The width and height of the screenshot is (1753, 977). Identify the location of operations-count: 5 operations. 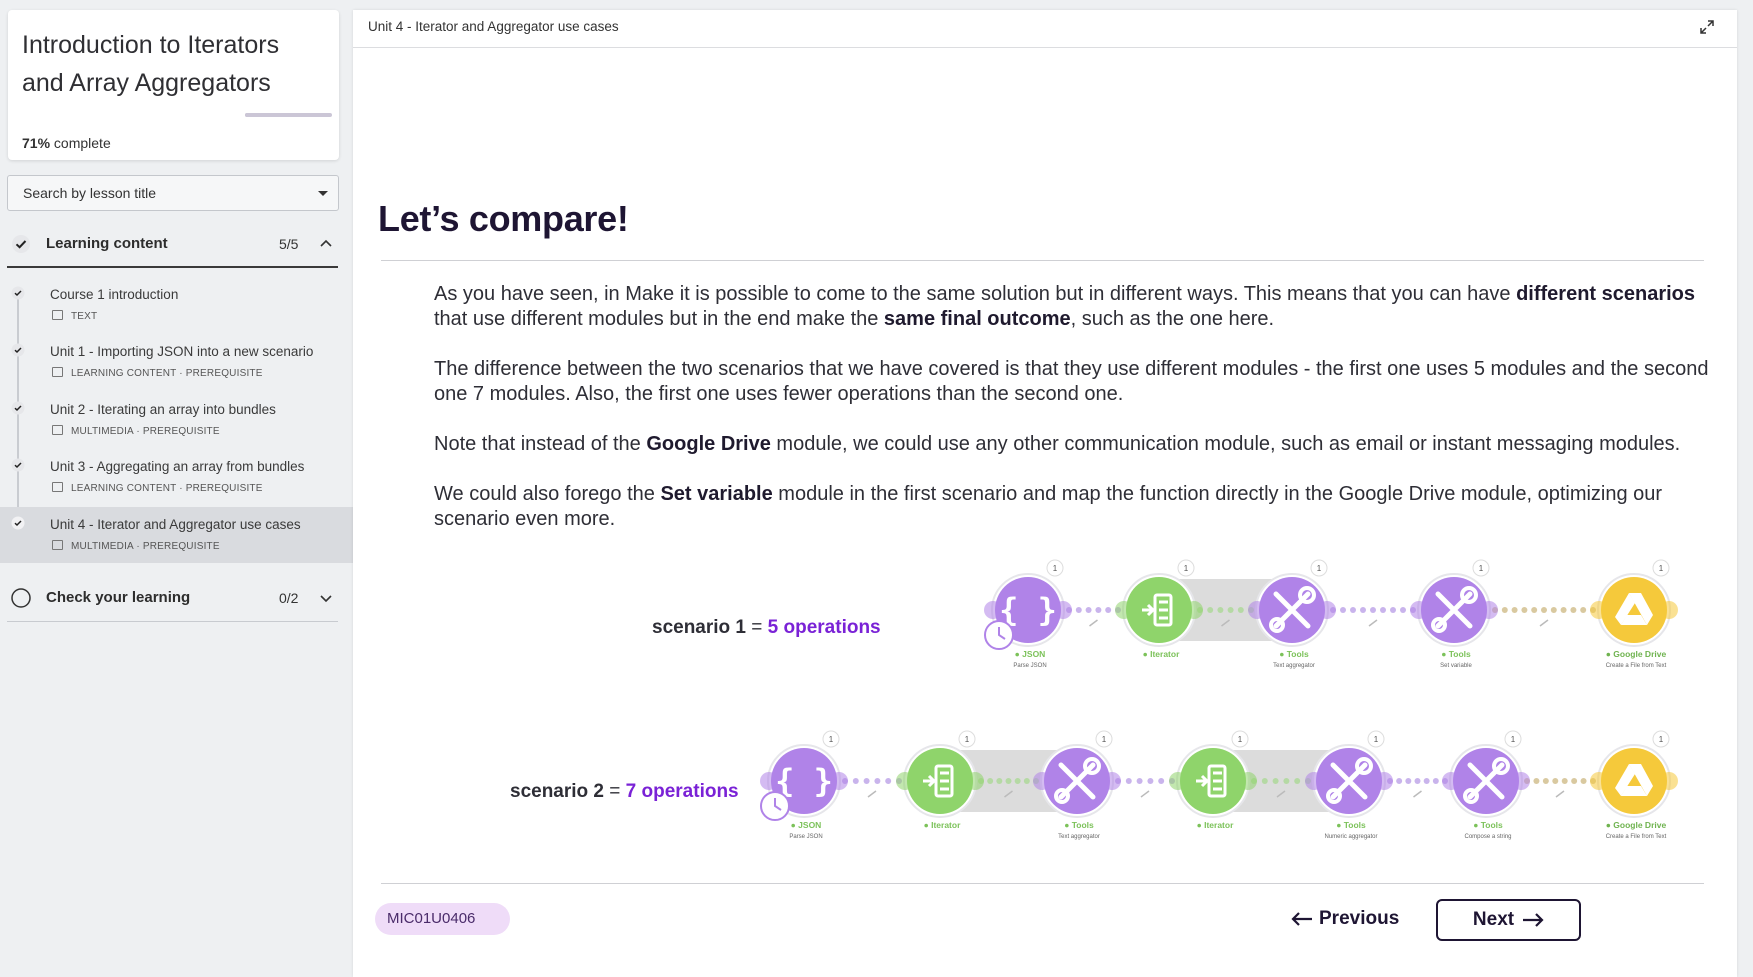
(824, 627).